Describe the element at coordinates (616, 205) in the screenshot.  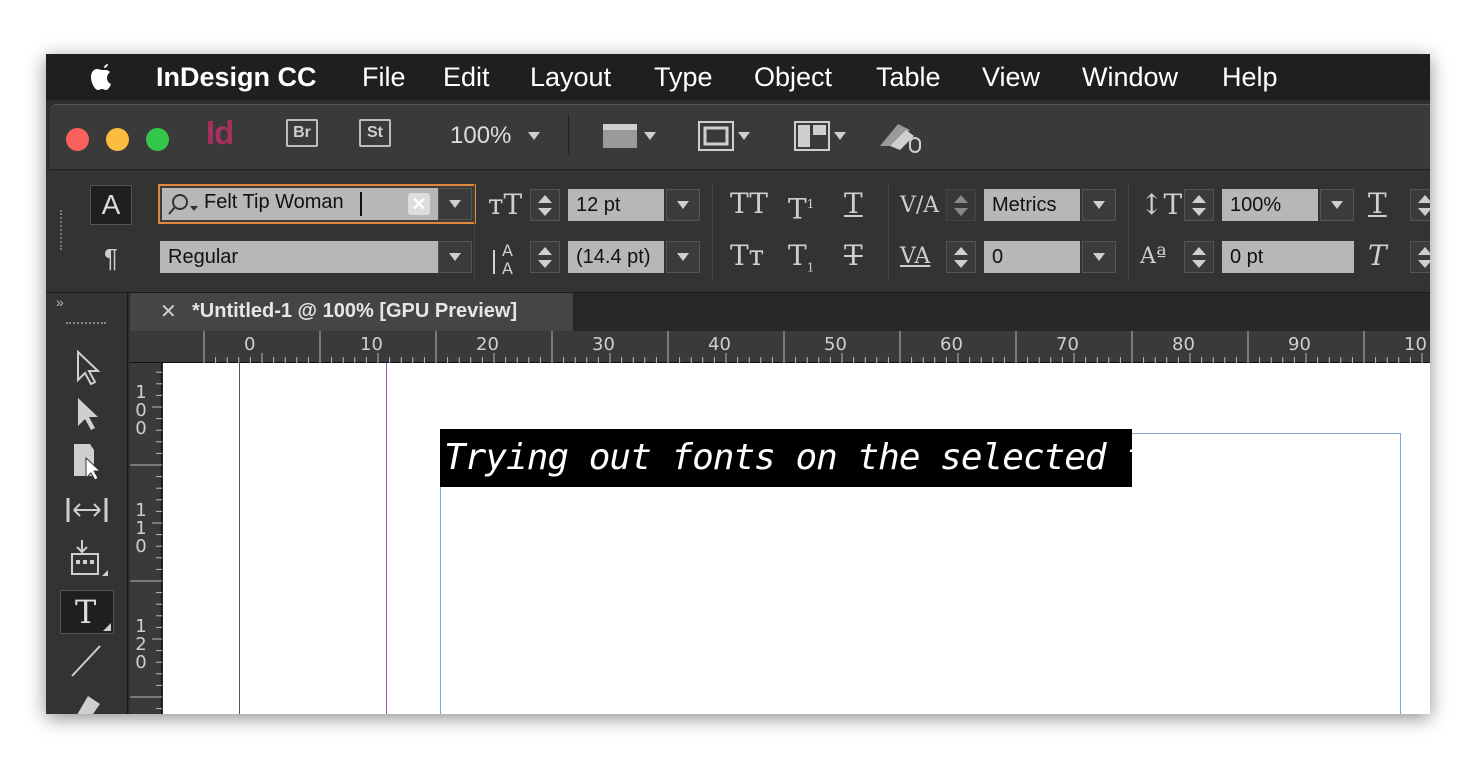
I see `font-size-field: 12 pt` at that location.